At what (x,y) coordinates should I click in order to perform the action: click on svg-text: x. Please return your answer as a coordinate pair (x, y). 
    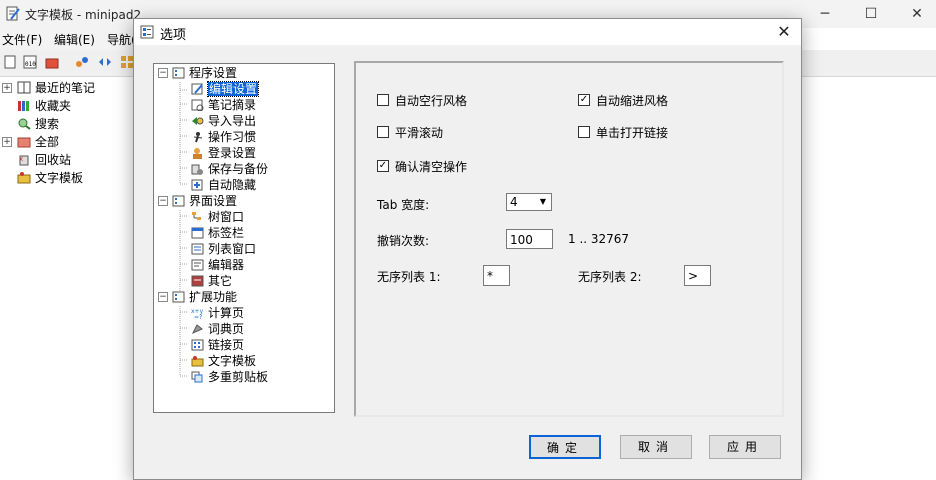
    Looking at the image, I should click on (21, 159).